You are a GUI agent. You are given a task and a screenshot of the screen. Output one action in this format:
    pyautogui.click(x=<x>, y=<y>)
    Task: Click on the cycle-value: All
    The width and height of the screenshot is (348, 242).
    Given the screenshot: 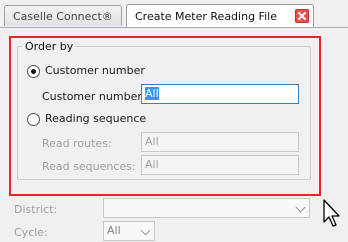 What is the action you would take?
    pyautogui.click(x=114, y=230)
    